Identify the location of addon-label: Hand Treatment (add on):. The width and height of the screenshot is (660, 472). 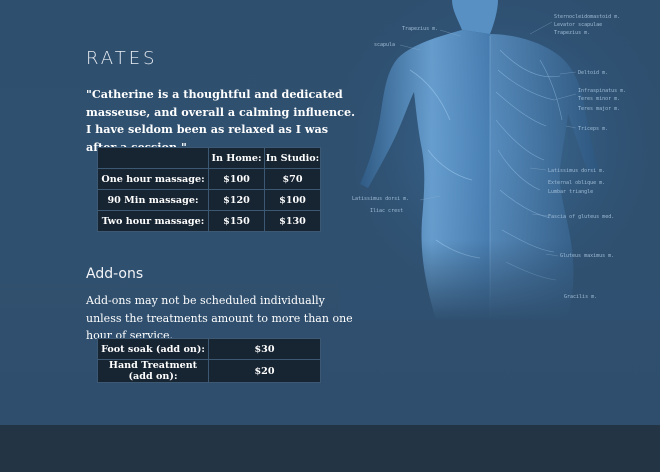
(153, 371).